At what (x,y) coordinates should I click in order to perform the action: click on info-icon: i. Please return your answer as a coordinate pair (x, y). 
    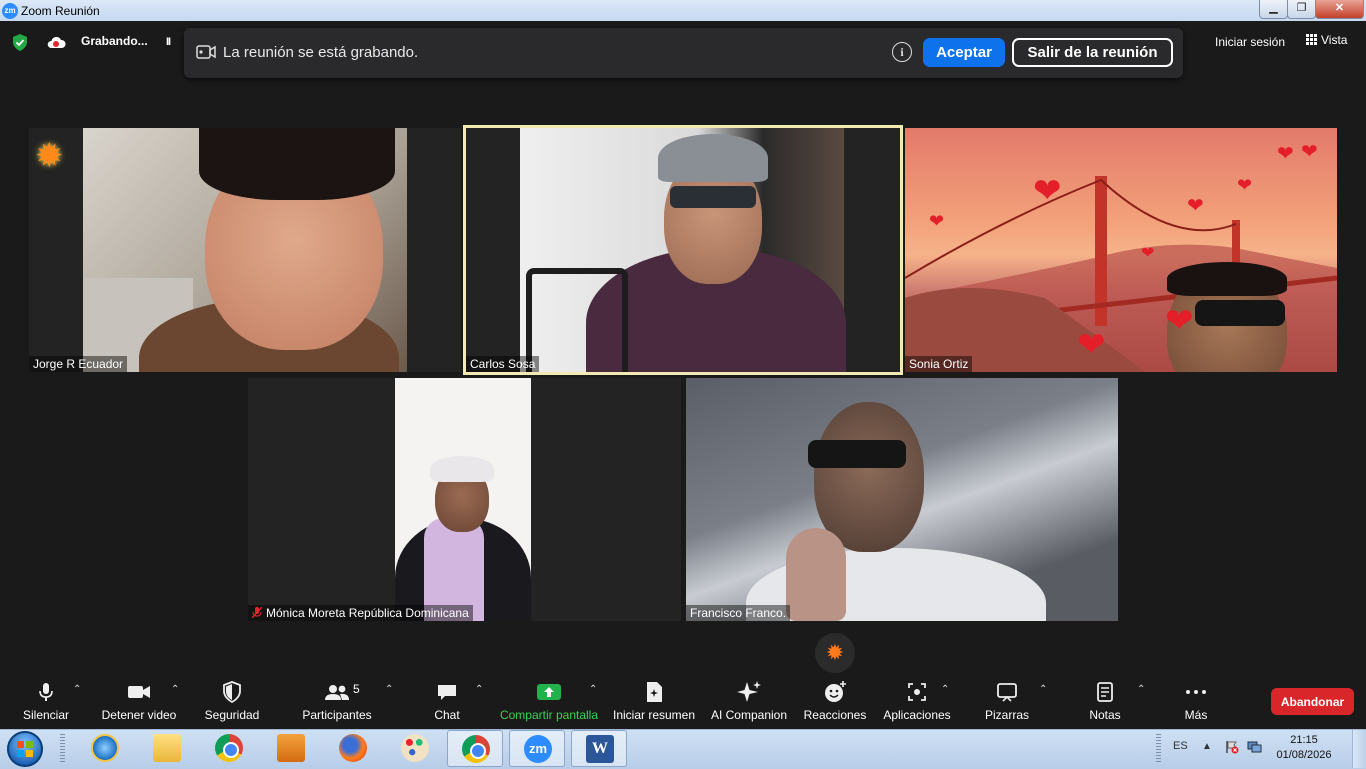
    Looking at the image, I should click on (902, 52).